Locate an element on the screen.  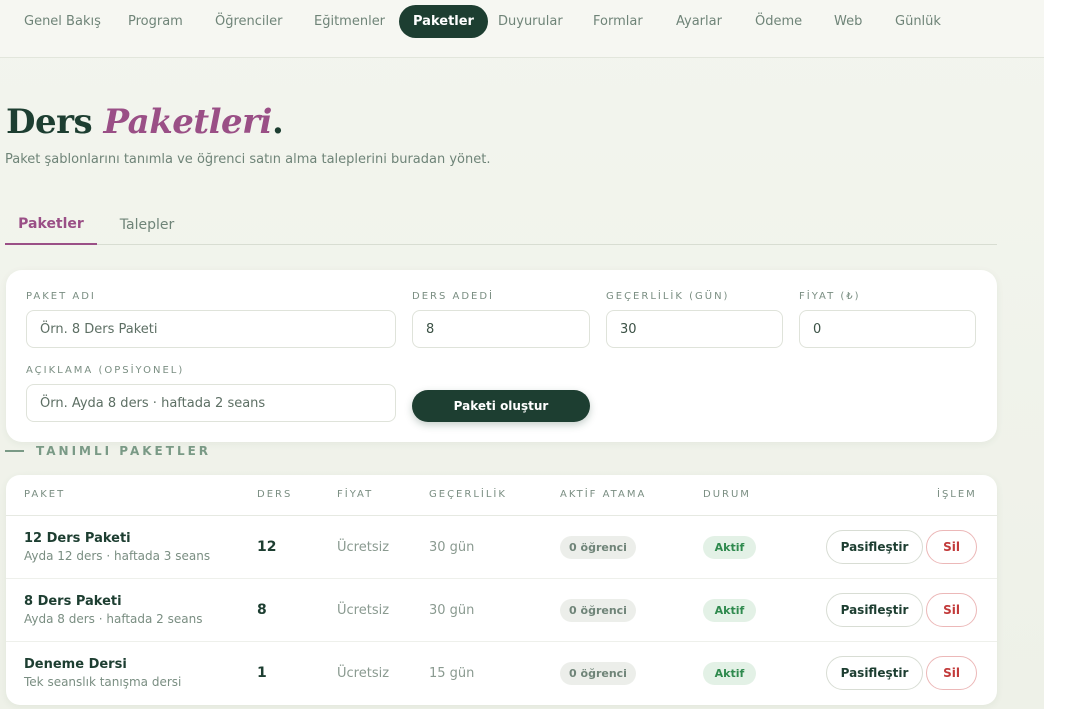
nav-item-daily: Günlük is located at coordinates (918, 21).